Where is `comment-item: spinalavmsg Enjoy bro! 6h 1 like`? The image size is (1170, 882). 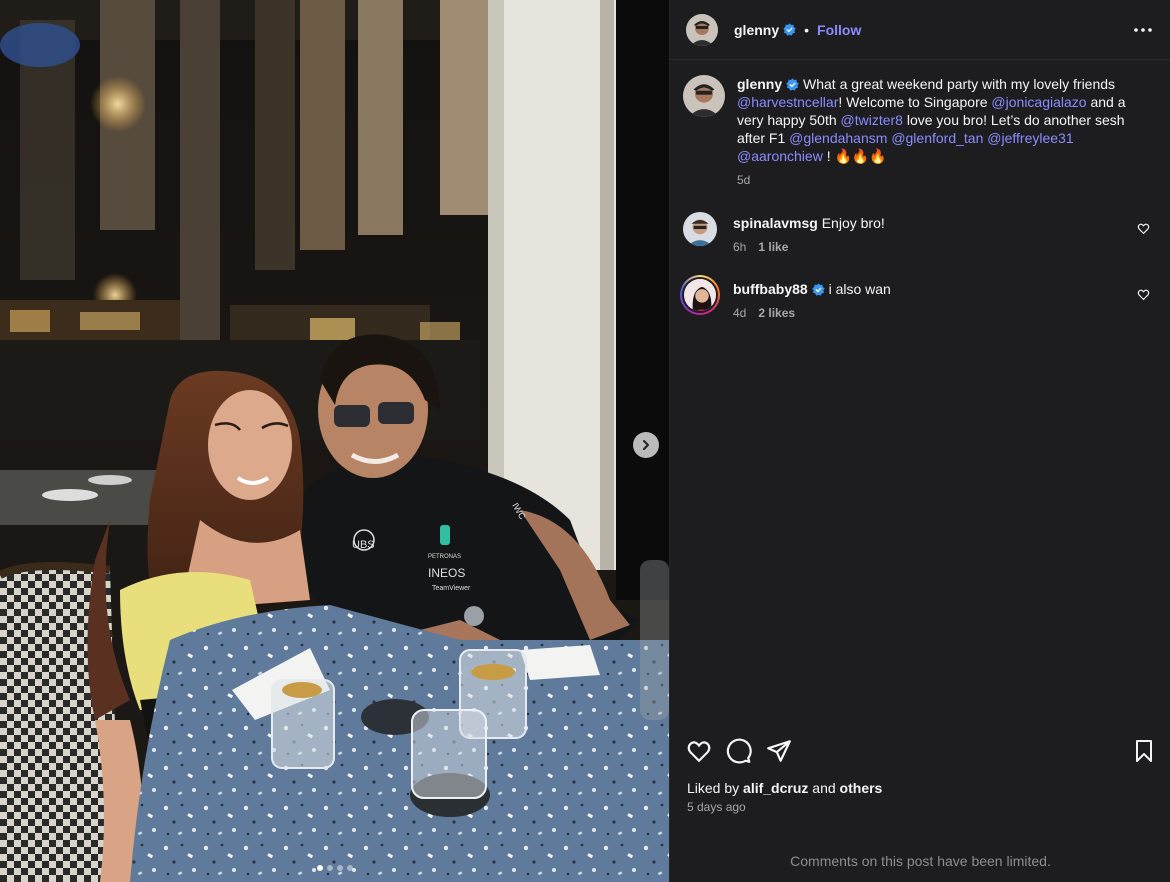
comment-item: spinalavmsg Enjoy bro! 6h 1 like is located at coordinates (920, 234).